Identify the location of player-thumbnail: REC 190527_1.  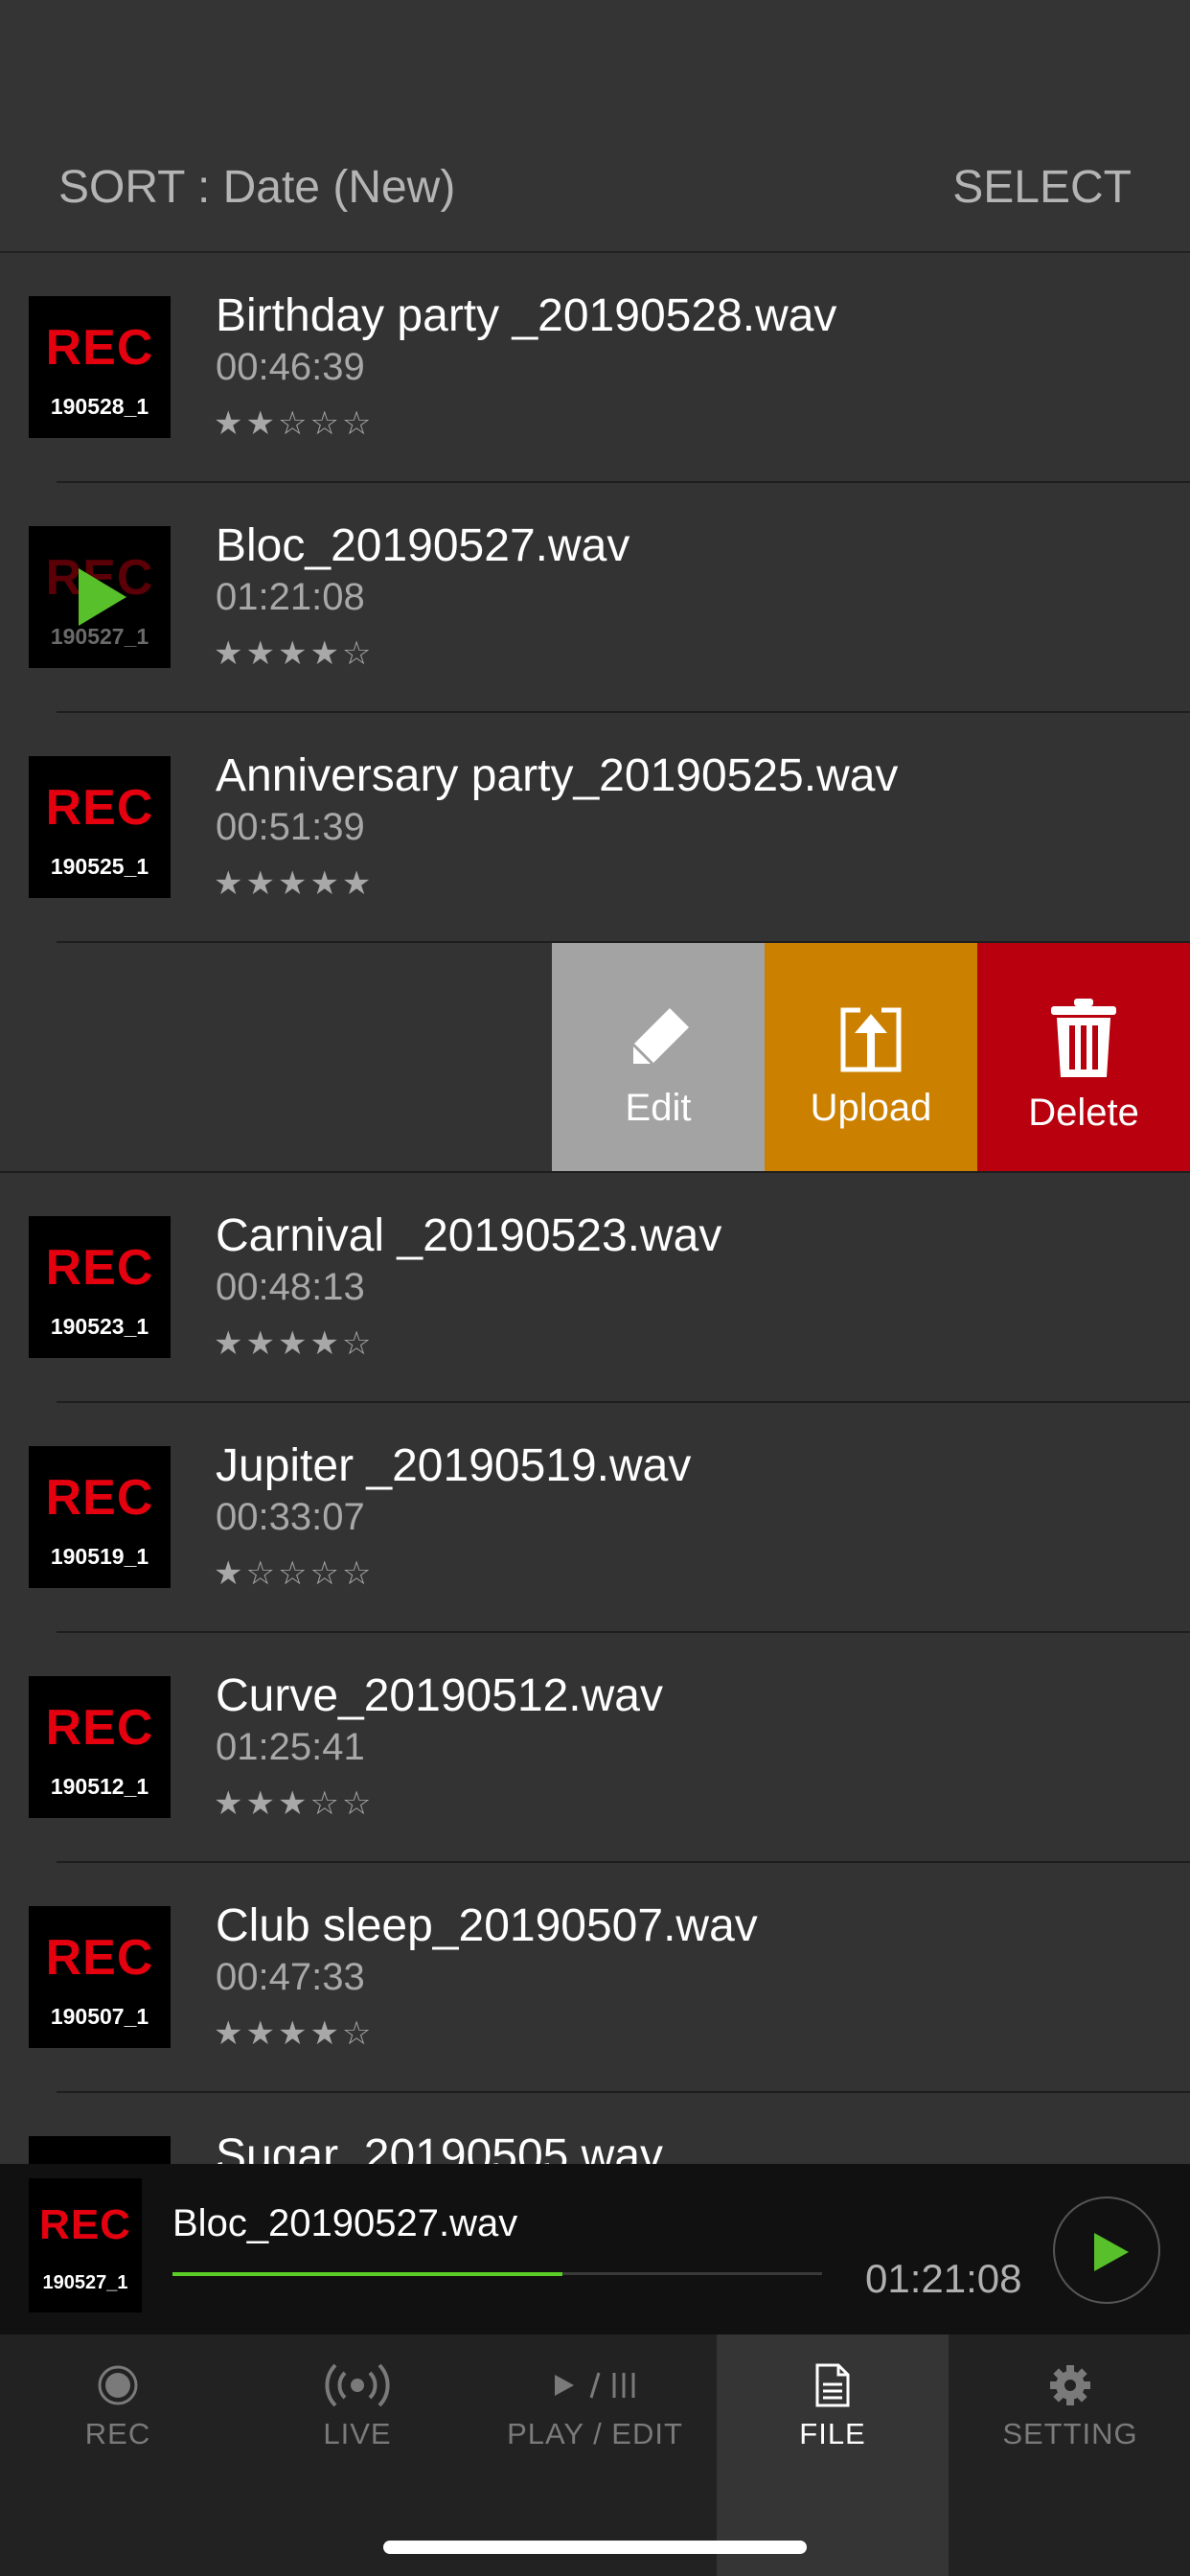
(86, 2245).